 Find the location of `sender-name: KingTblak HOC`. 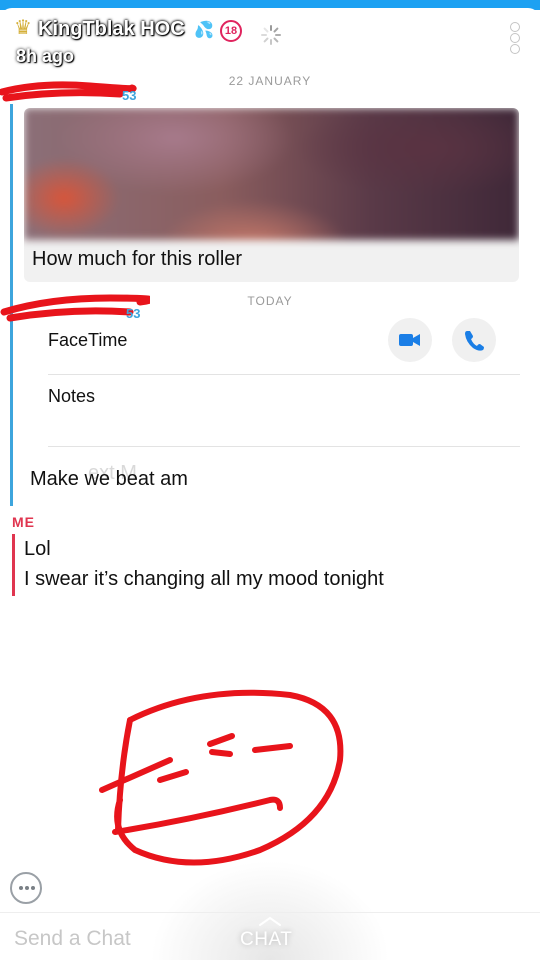

sender-name: KingTblak HOC is located at coordinates (111, 29).